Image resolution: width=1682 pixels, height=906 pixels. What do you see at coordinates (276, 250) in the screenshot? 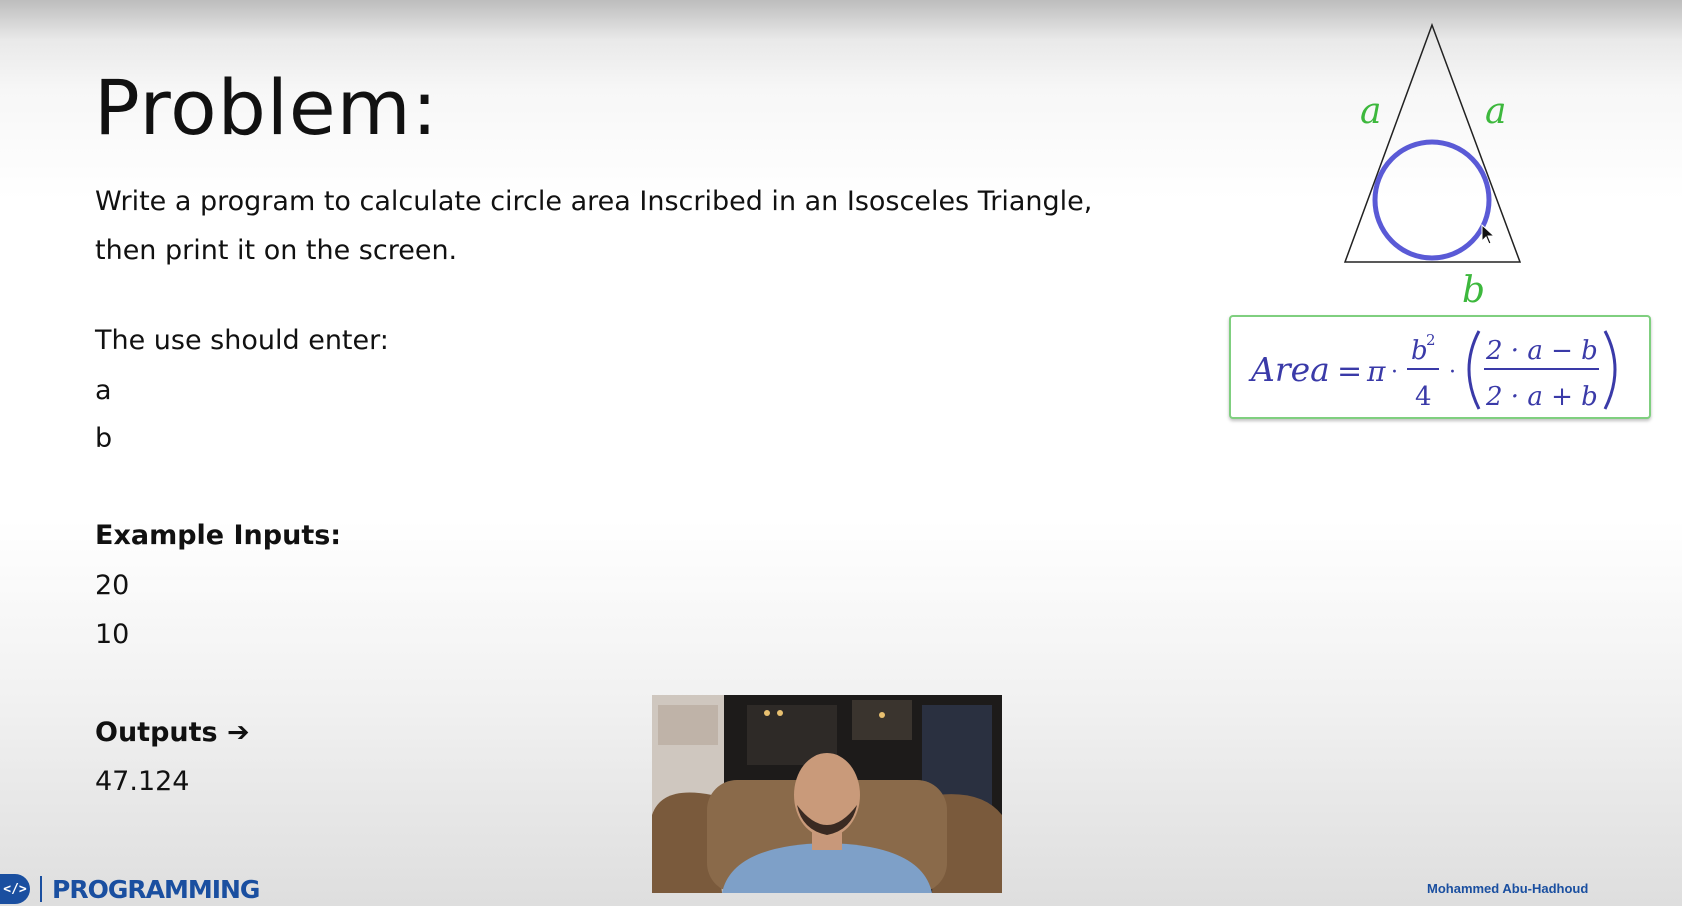
I see `description-line-2: then print it on the screen.` at bounding box center [276, 250].